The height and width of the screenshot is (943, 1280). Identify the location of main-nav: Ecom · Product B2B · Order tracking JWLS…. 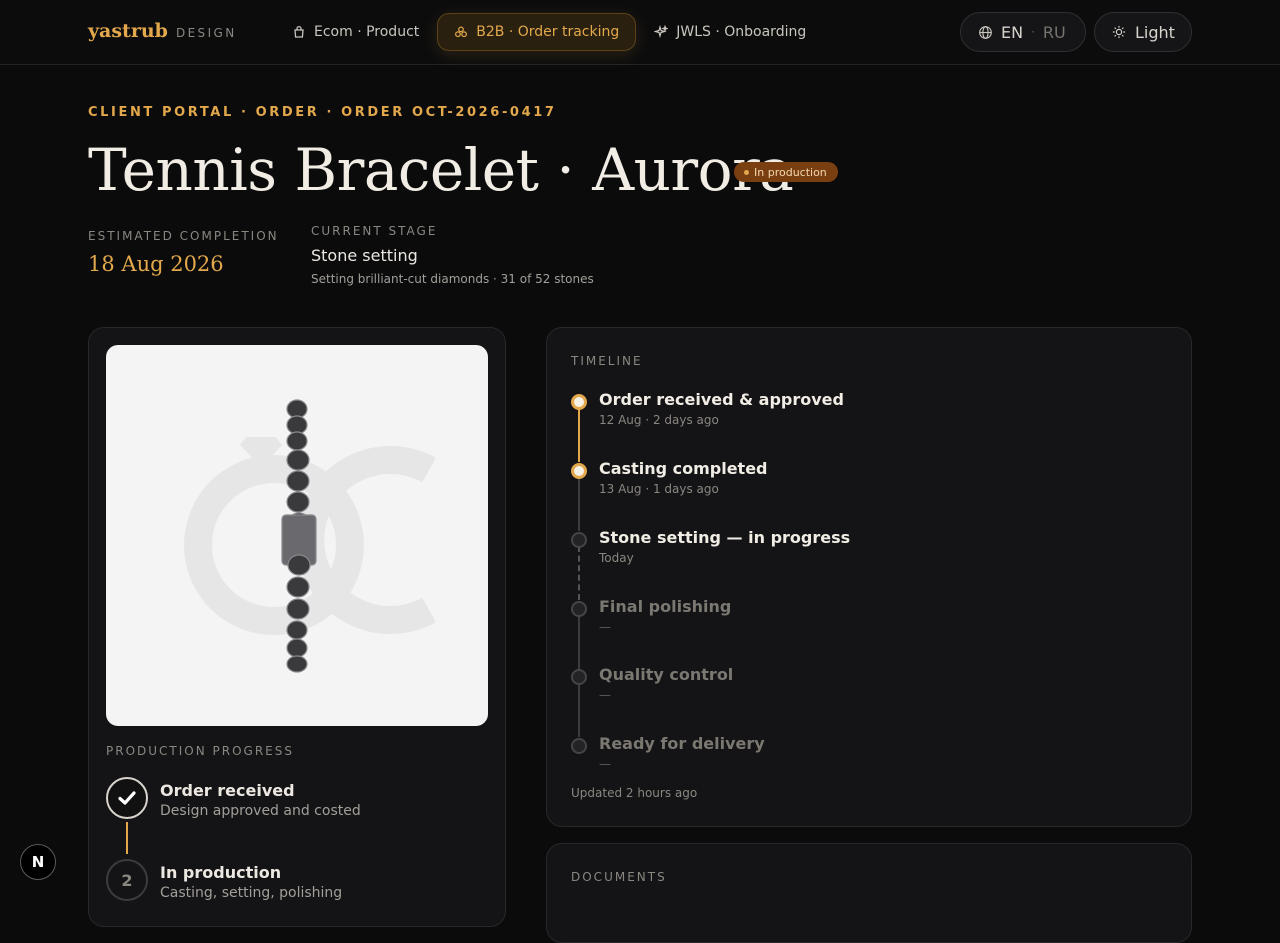
(549, 32).